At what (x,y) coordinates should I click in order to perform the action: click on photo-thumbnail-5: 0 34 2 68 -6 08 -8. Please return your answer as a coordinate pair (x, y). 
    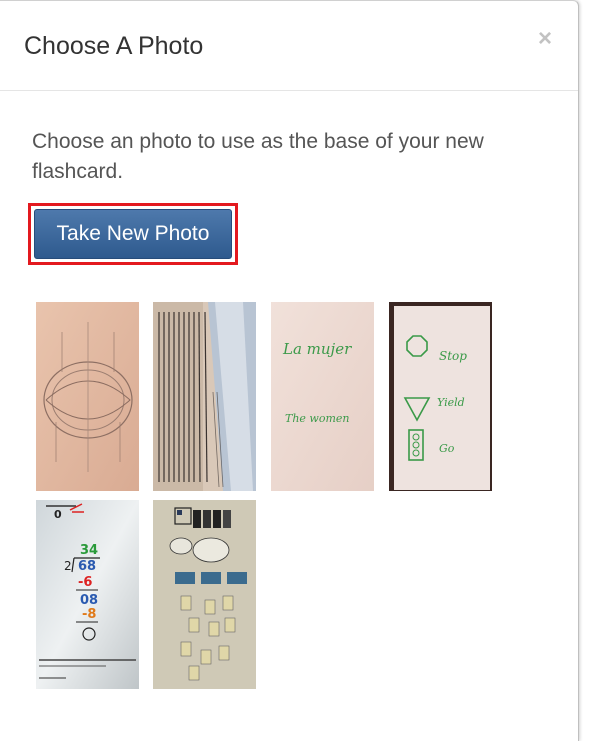
    Looking at the image, I should click on (87, 594).